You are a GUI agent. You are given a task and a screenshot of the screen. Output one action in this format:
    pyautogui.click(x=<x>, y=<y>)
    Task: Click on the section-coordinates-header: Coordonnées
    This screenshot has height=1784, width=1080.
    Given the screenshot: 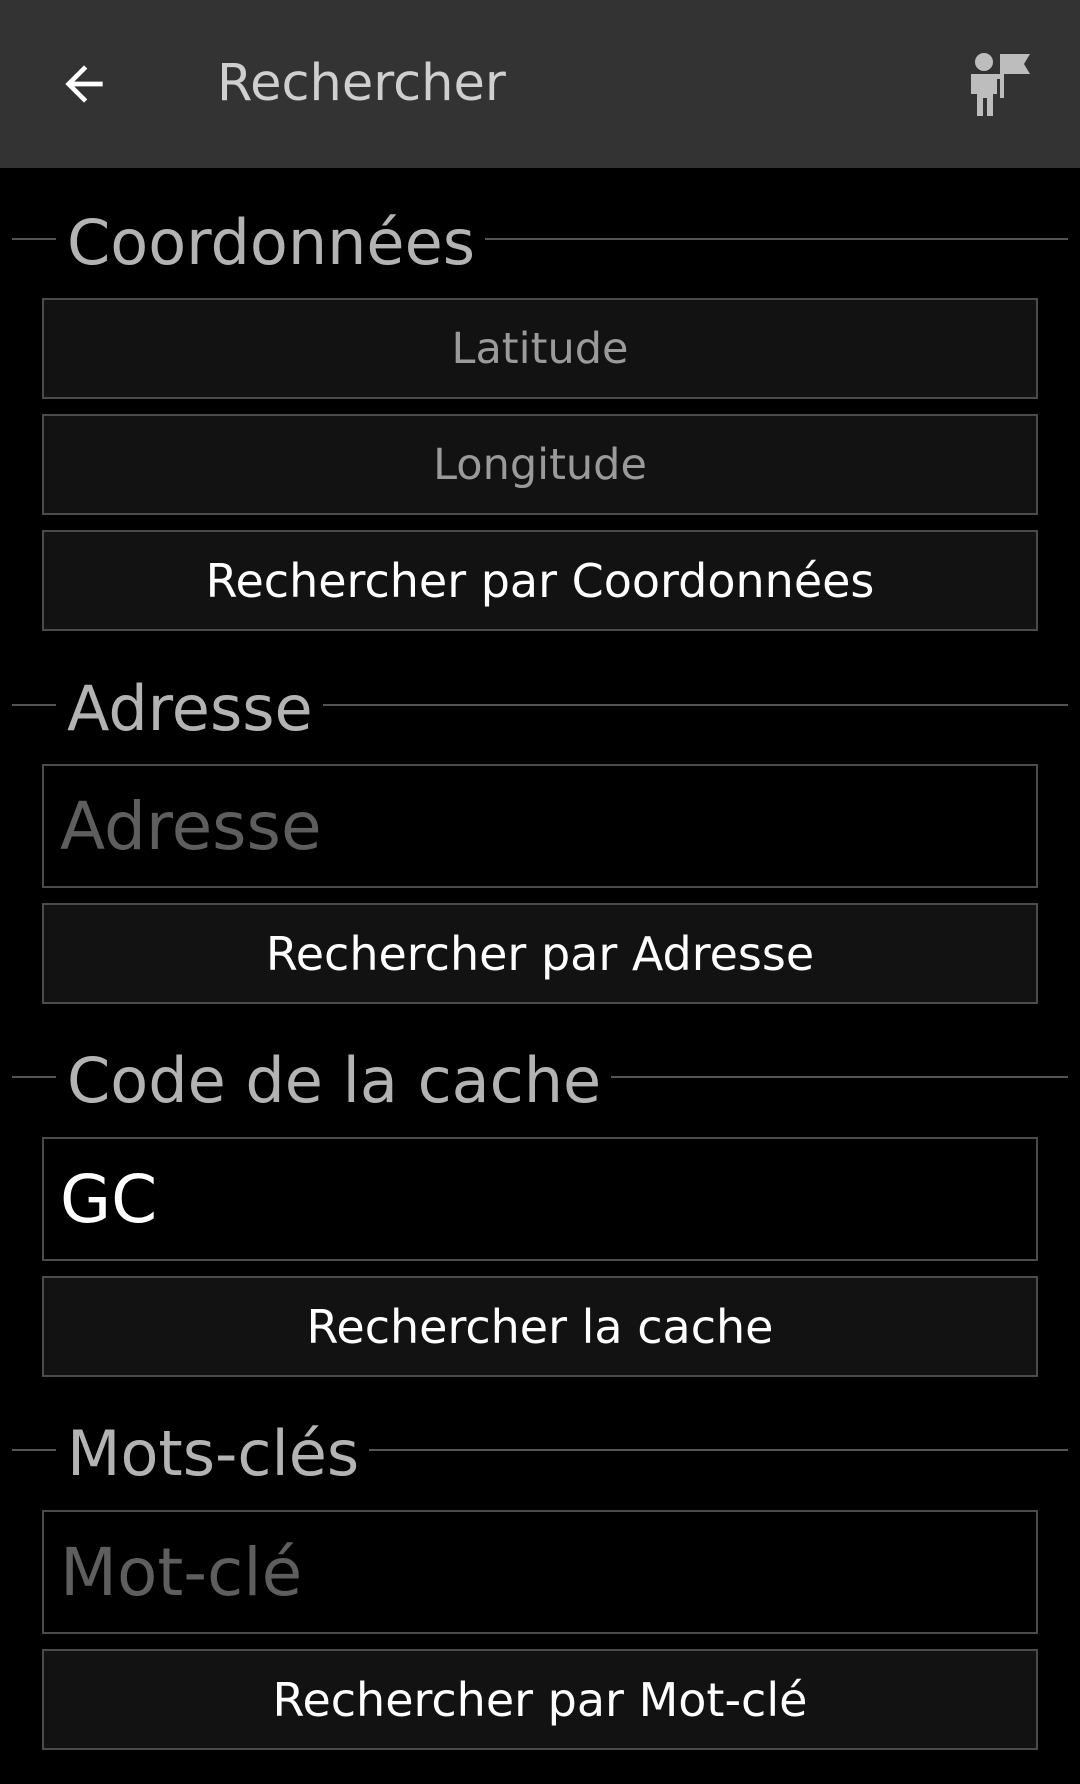 What is the action you would take?
    pyautogui.click(x=540, y=243)
    